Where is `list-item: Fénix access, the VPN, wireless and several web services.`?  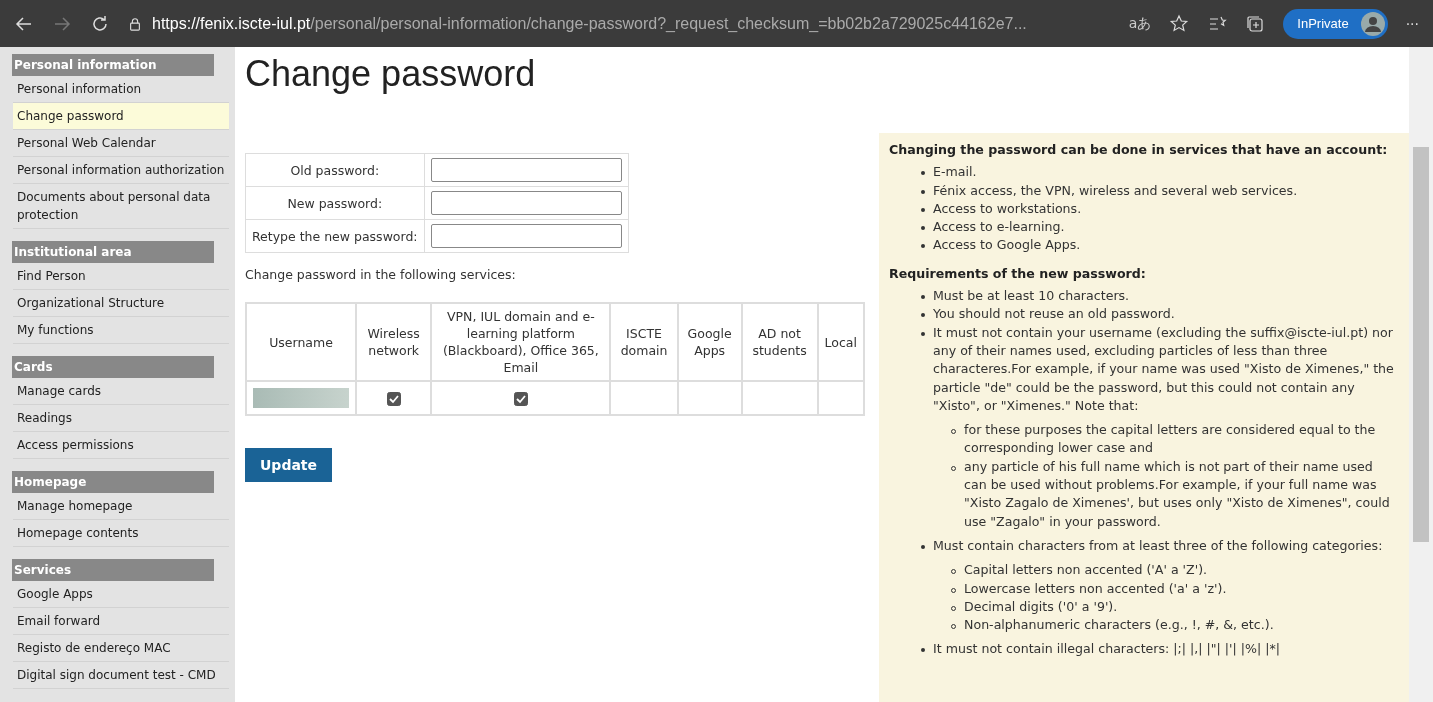 list-item: Fénix access, the VPN, wireless and several web services. is located at coordinates (1115, 190).